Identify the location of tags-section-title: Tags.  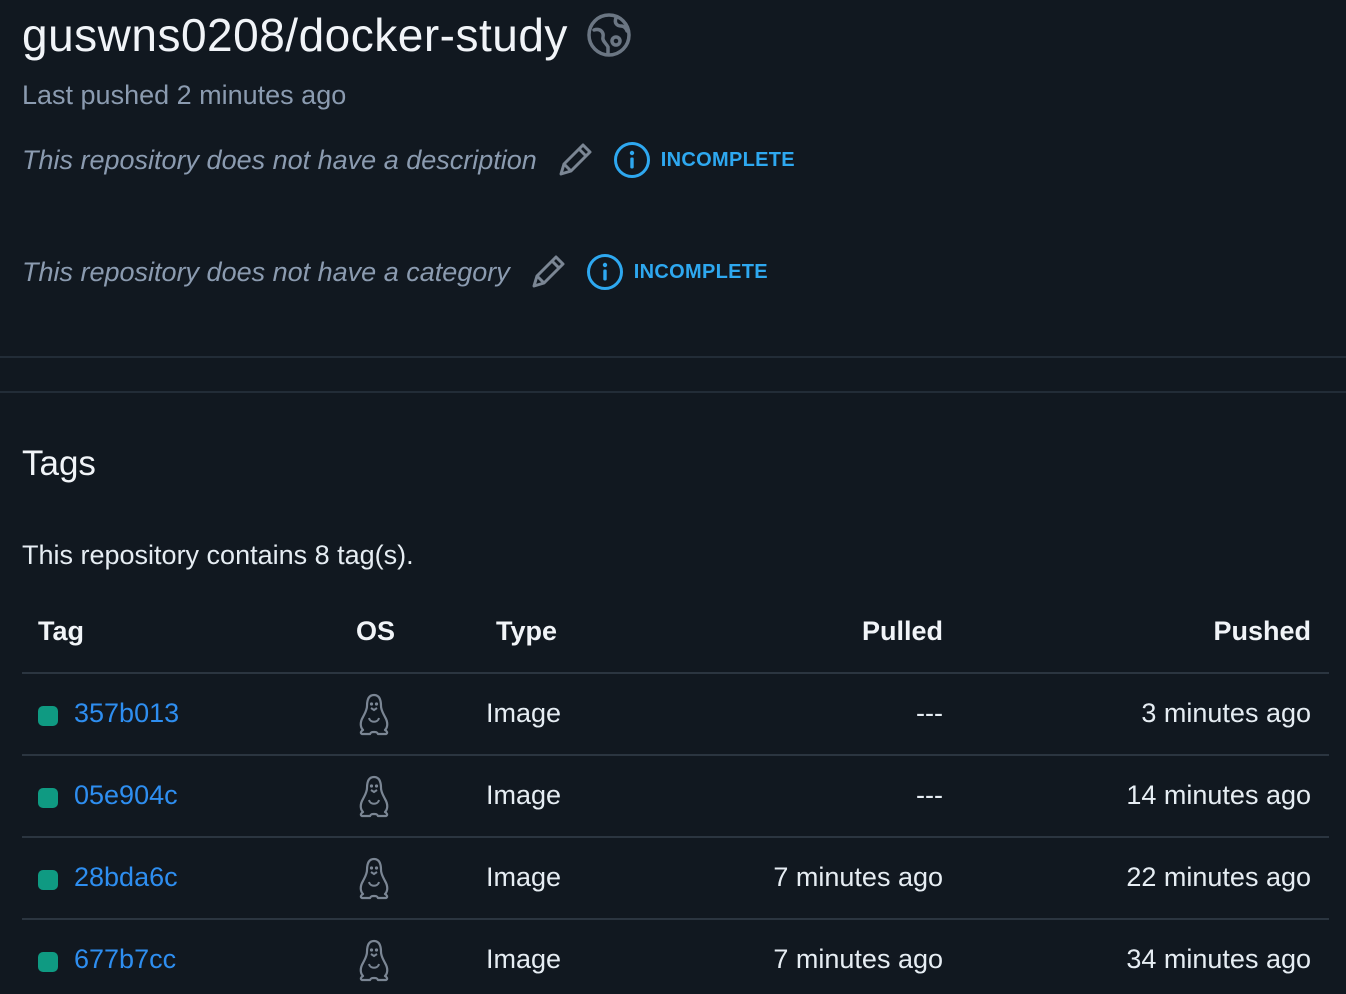
(59, 463).